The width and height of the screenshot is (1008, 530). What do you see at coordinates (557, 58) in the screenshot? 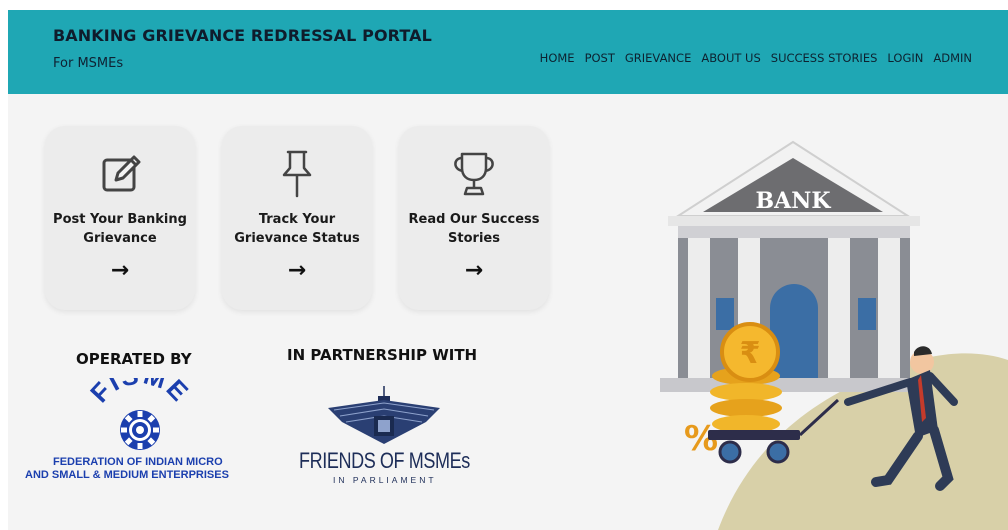
I see `nav-home: HOME` at bounding box center [557, 58].